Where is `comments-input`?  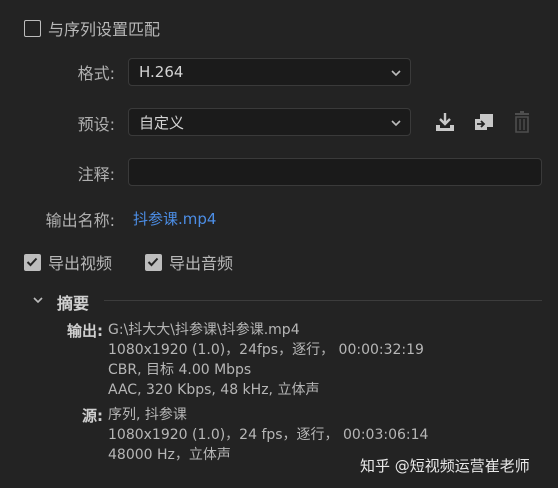
comments-input is located at coordinates (335, 172).